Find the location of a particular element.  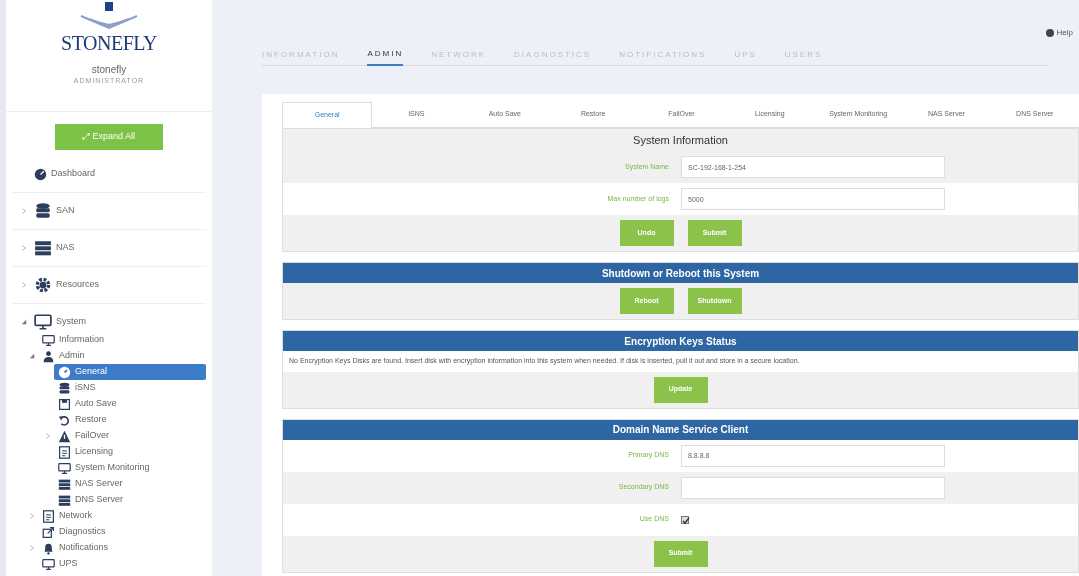

settings-icon is located at coordinates (43, 285).